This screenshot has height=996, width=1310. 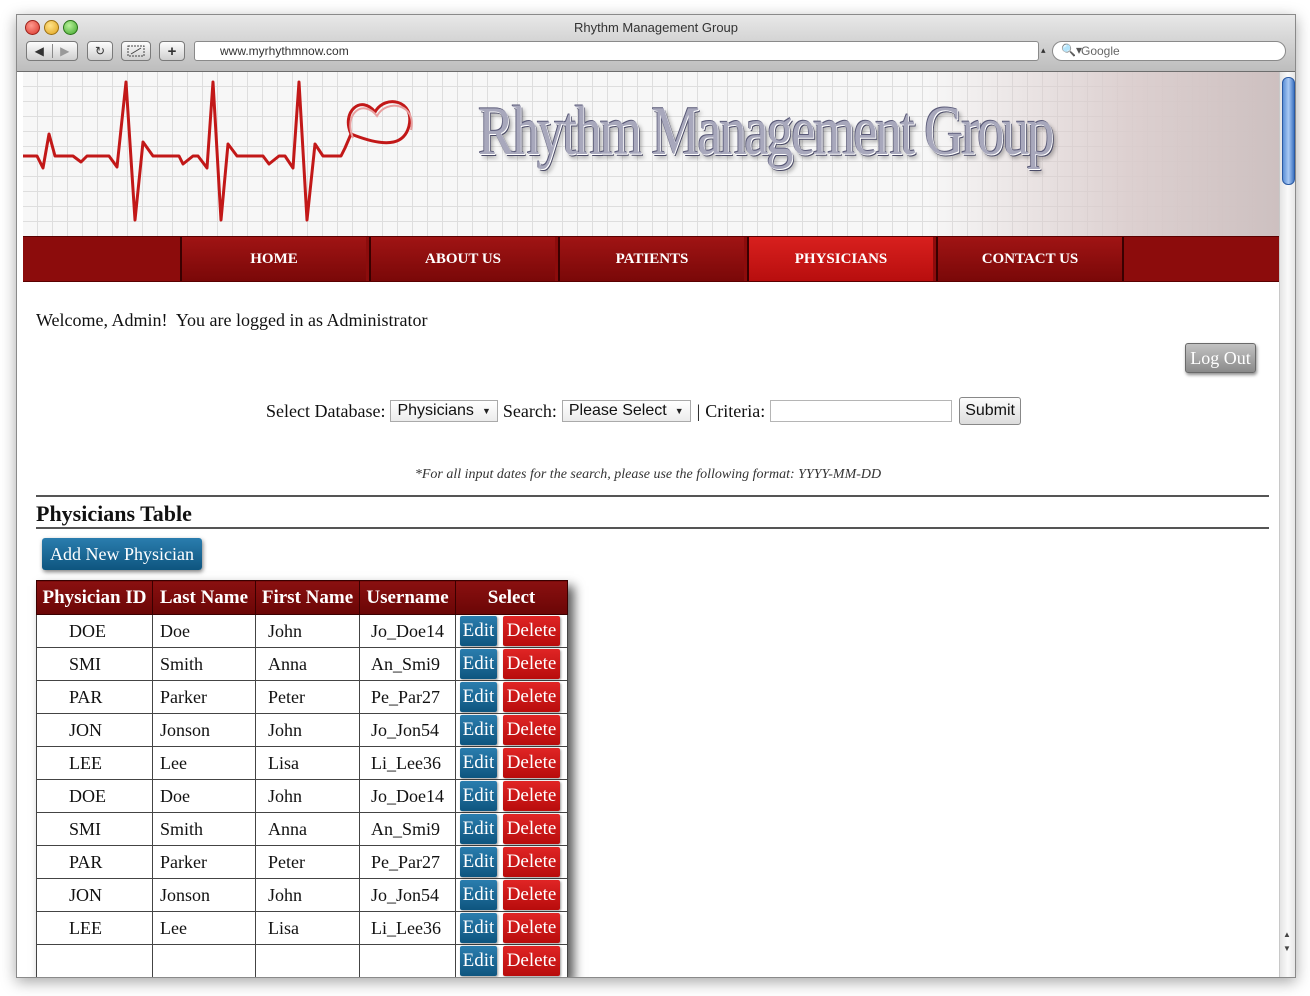 What do you see at coordinates (616, 51) in the screenshot?
I see `address-bar: www.myrhythmnow.com` at bounding box center [616, 51].